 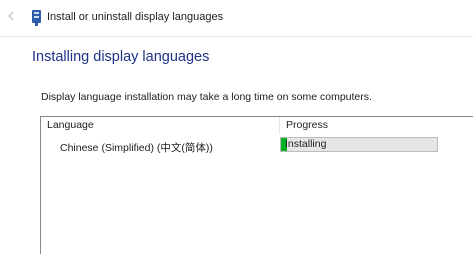 What do you see at coordinates (136, 148) in the screenshot?
I see `row-language-name: Chinese (Simplified) (中文(简体))` at bounding box center [136, 148].